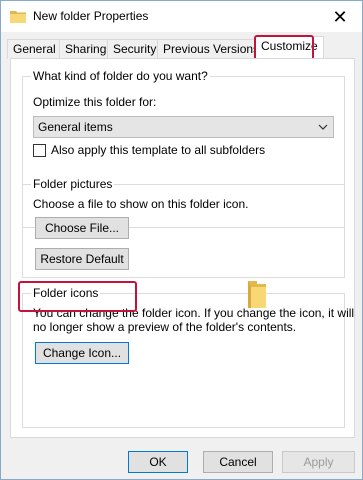 The width and height of the screenshot is (363, 480). I want to click on restore-default-button: Restore Default, so click(82, 259).